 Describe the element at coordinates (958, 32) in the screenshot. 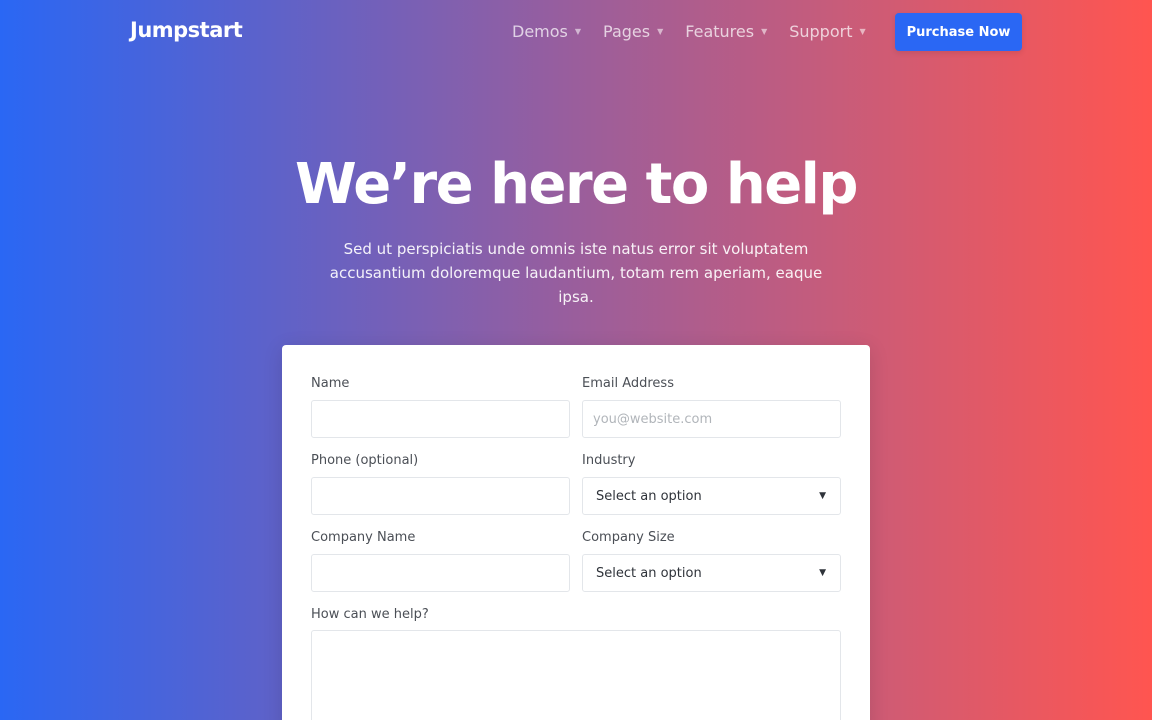

I see `purchase-now-button: Purchase Now` at that location.